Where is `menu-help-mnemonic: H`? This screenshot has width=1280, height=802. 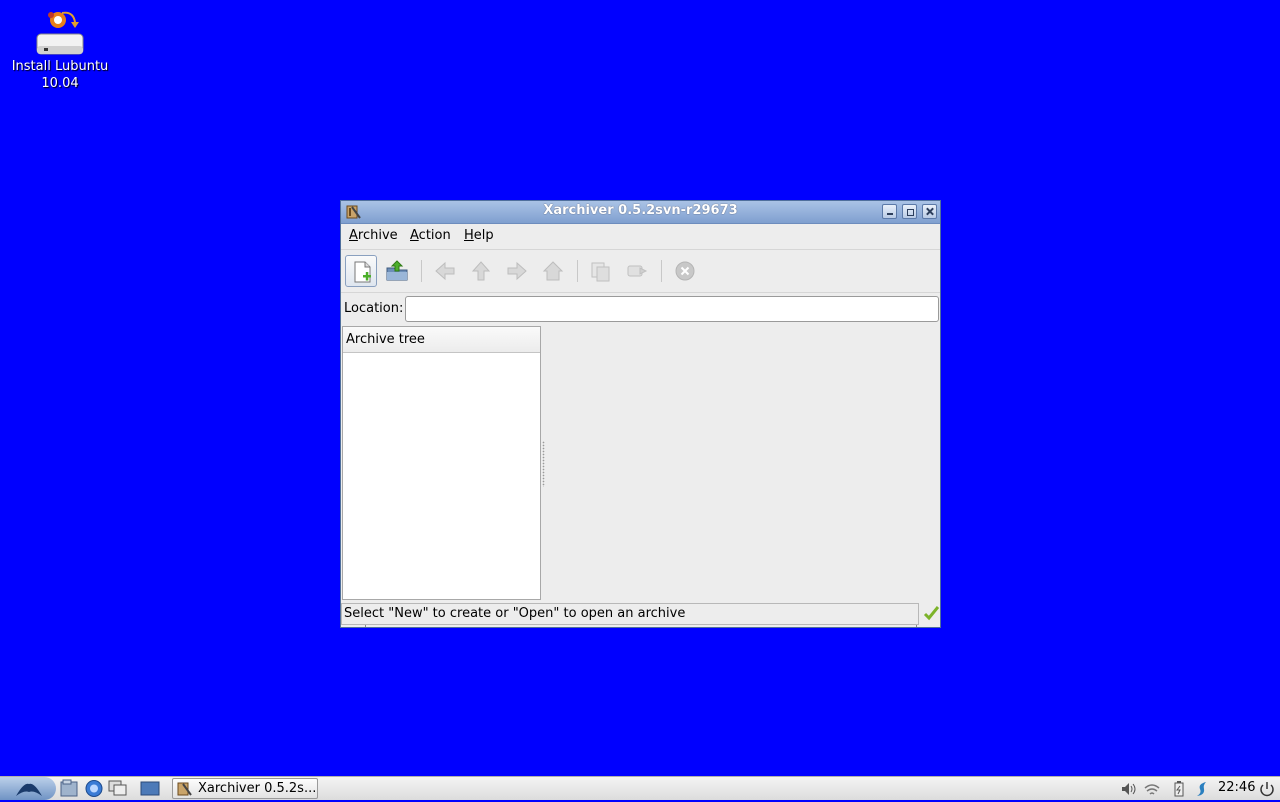
menu-help-mnemonic: H is located at coordinates (469, 235).